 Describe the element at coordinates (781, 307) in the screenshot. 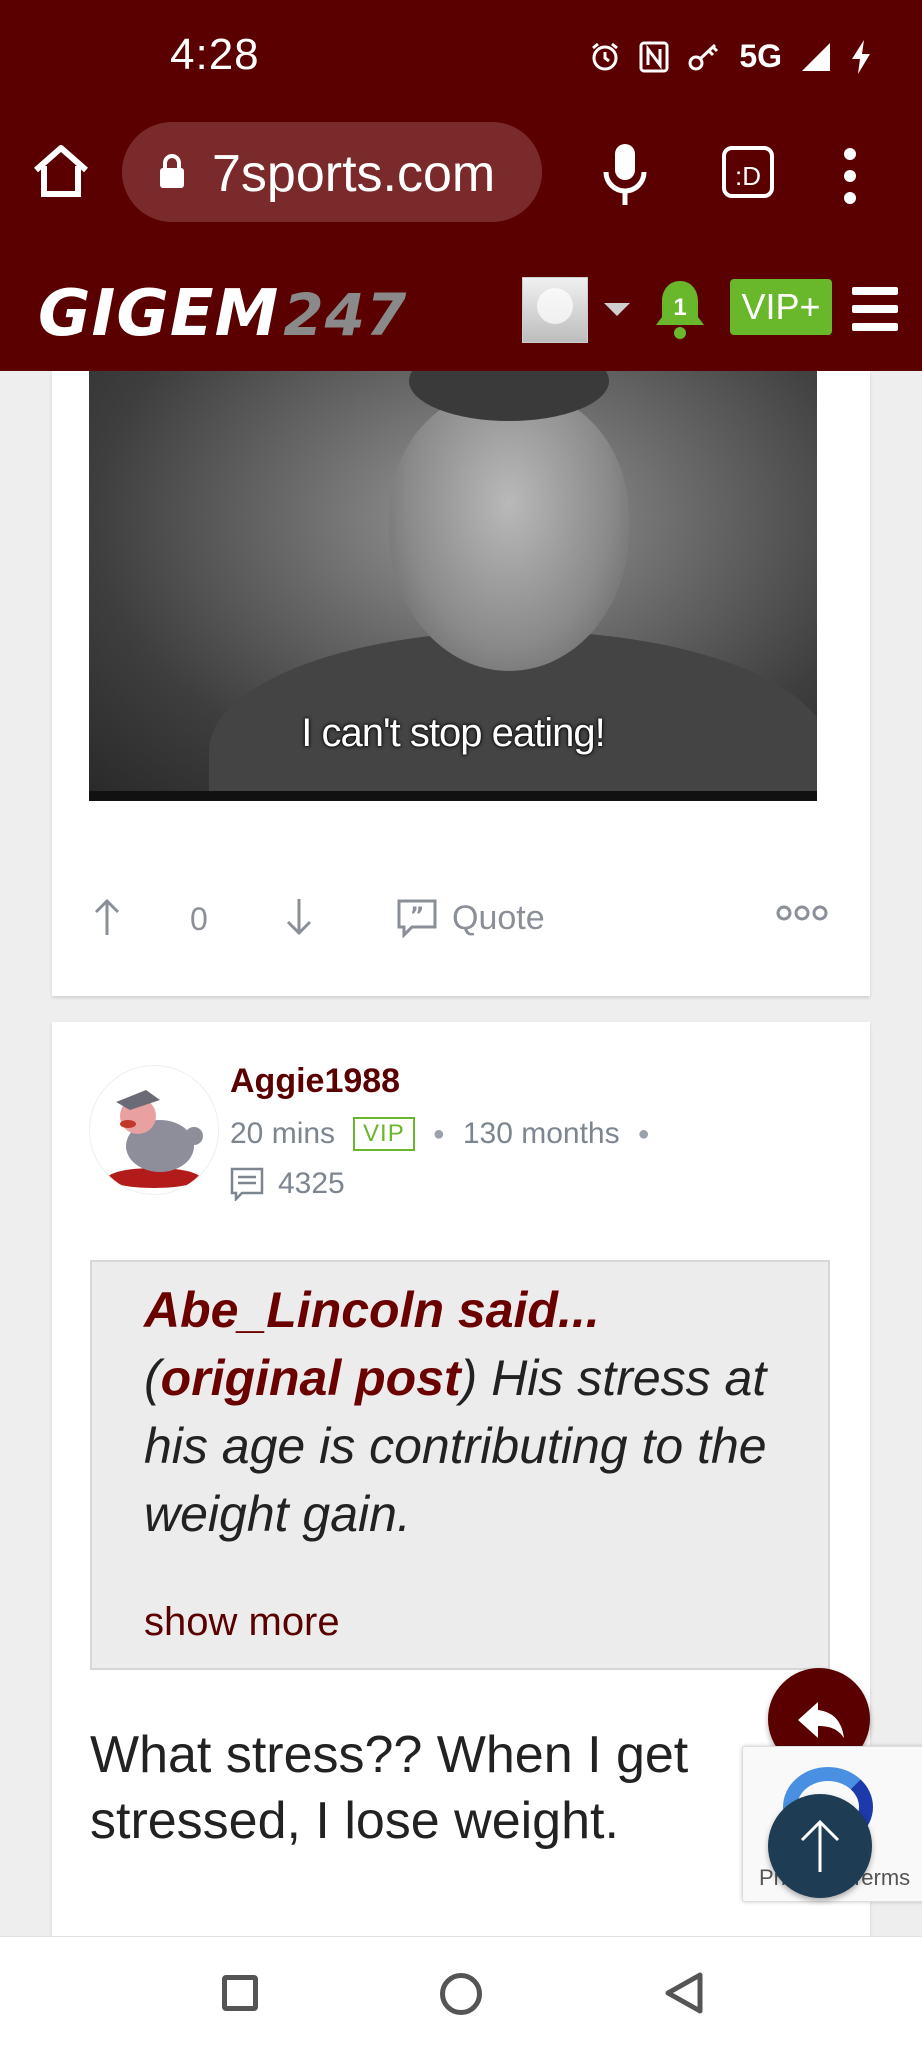

I see `vip-plus-button: VIP+` at that location.